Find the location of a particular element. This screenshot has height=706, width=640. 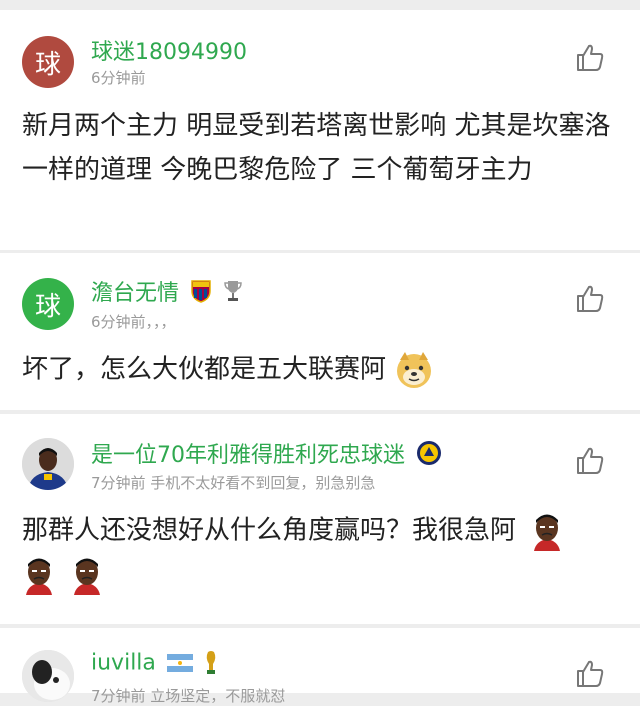

username-row: 澹台无情 is located at coordinates (167, 291).